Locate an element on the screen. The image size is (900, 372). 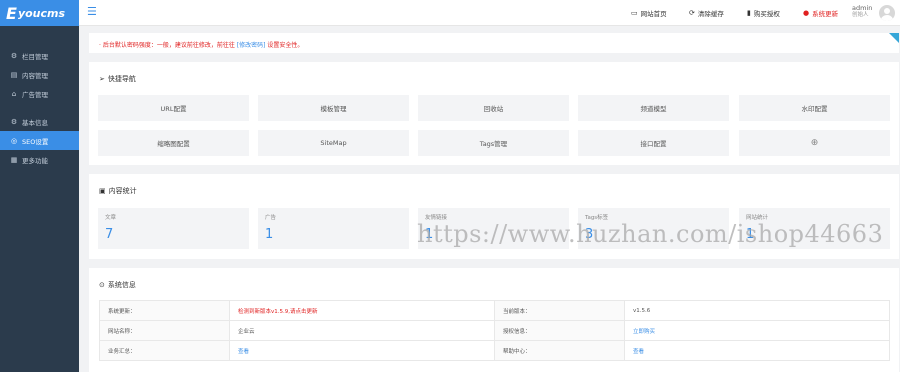
site-home-link: ▭ 网站首页 is located at coordinates (649, 13).